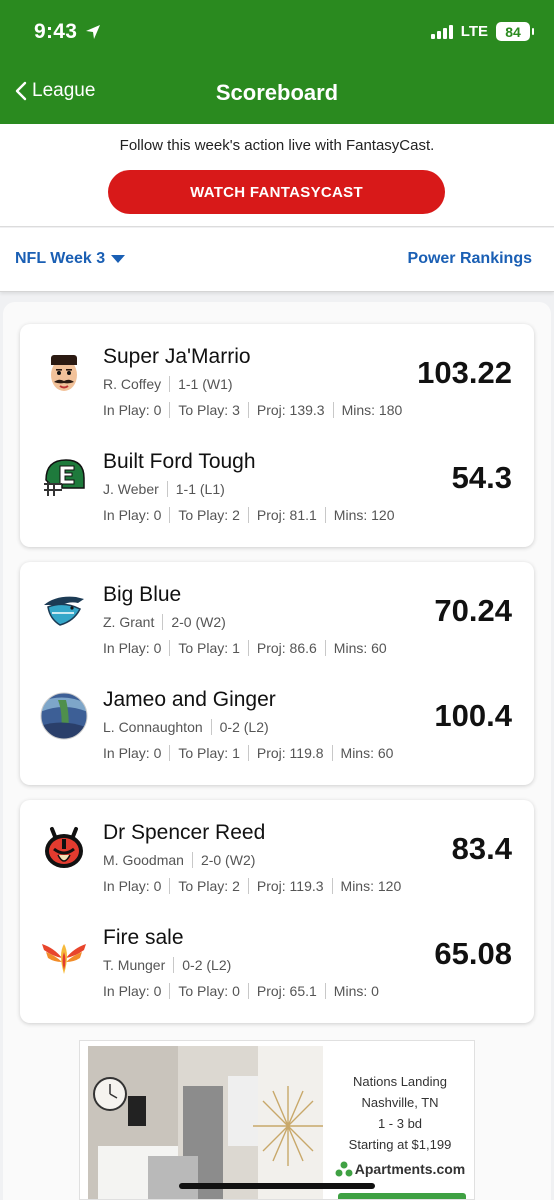  I want to click on team-record: 0-2 (L2), so click(244, 727).